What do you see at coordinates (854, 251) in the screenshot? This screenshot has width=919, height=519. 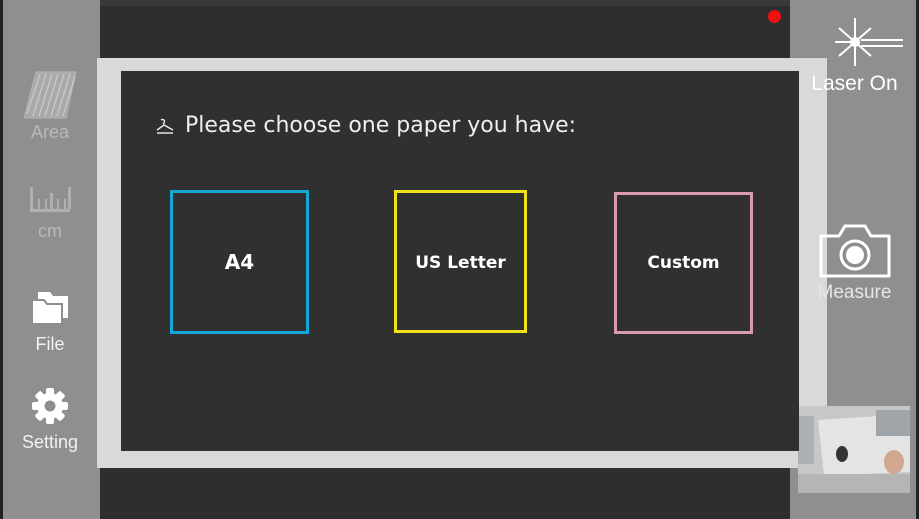 I see `camera-icon` at bounding box center [854, 251].